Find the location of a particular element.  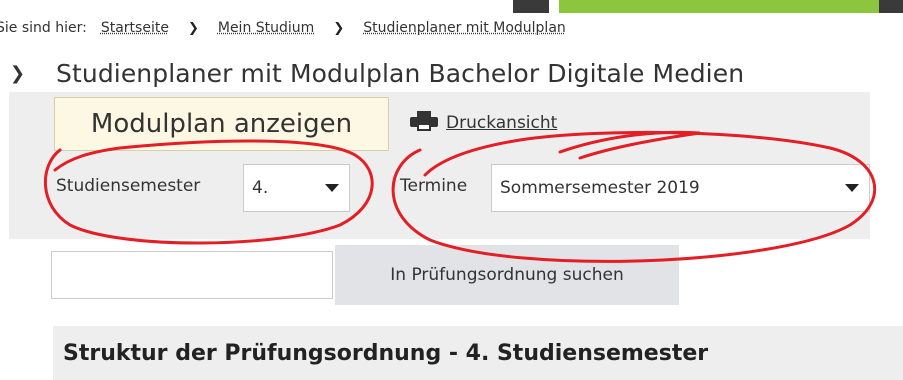

print-view-label: Druckansicht is located at coordinates (501, 123).